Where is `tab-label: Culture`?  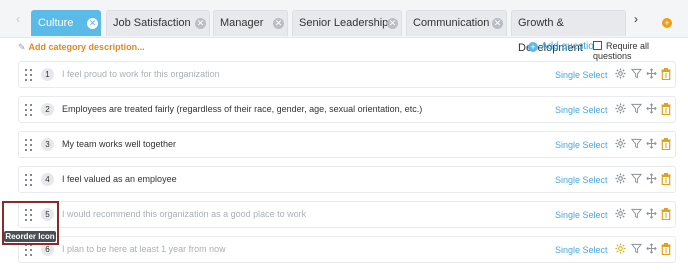 tab-label: Culture is located at coordinates (56, 23).